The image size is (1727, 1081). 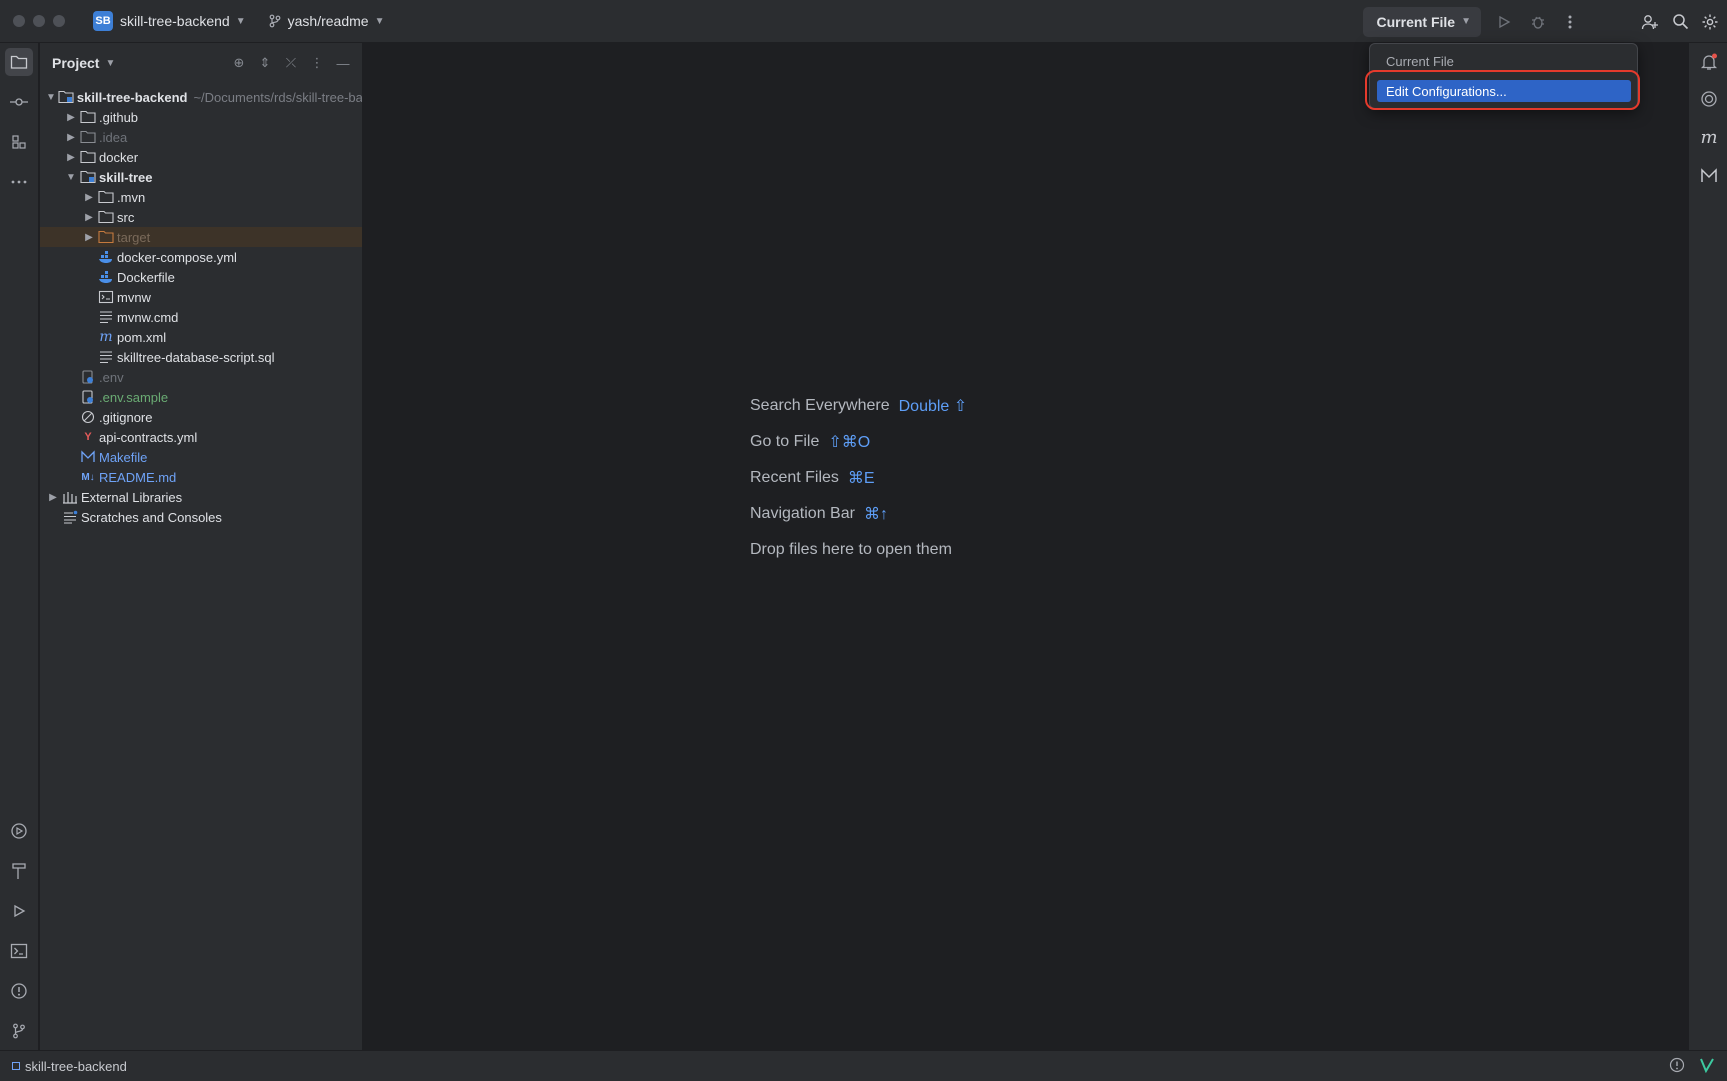 What do you see at coordinates (201, 117) in the screenshot?
I see `tree-item: ▶ .github` at bounding box center [201, 117].